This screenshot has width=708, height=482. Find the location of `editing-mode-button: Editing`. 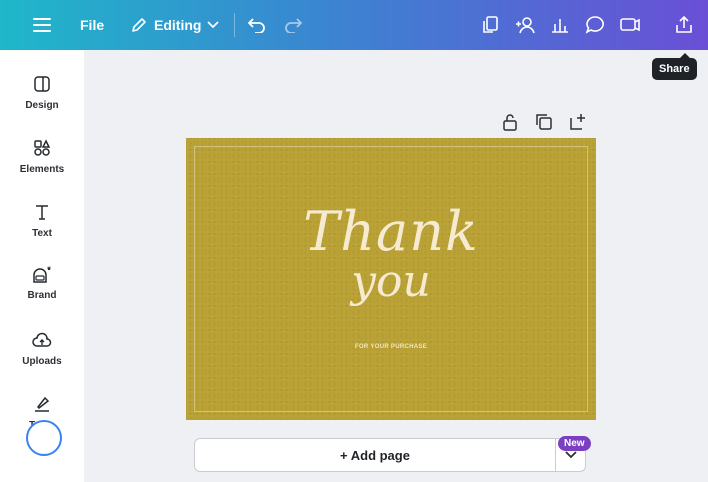

editing-mode-button: Editing is located at coordinates (175, 25).